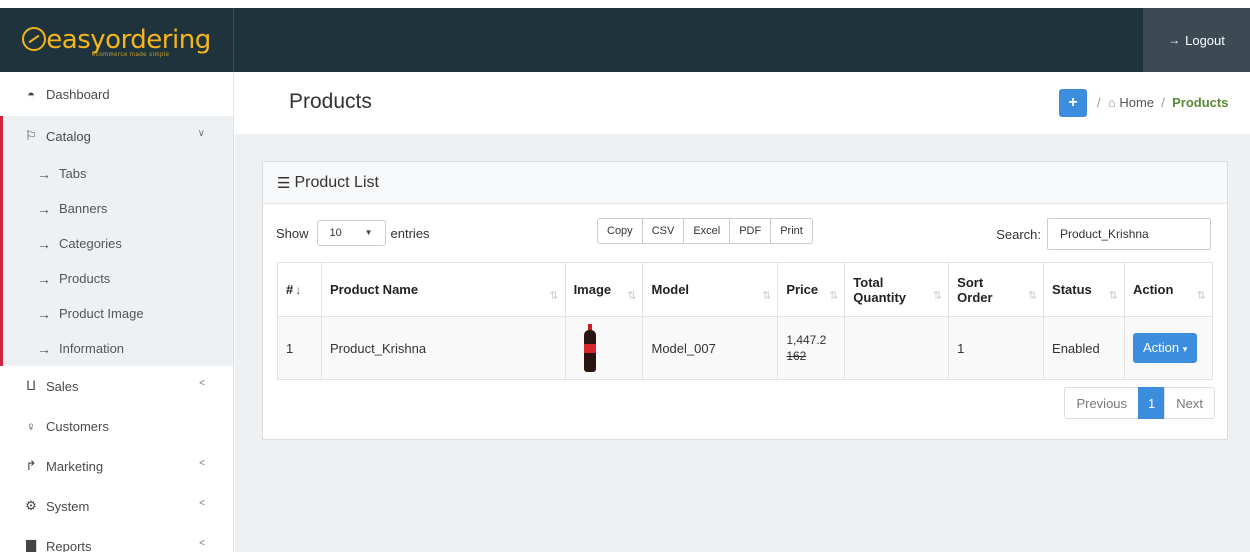 Image resolution: width=1250 pixels, height=552 pixels. Describe the element at coordinates (604, 348) in the screenshot. I see `cell-image` at that location.